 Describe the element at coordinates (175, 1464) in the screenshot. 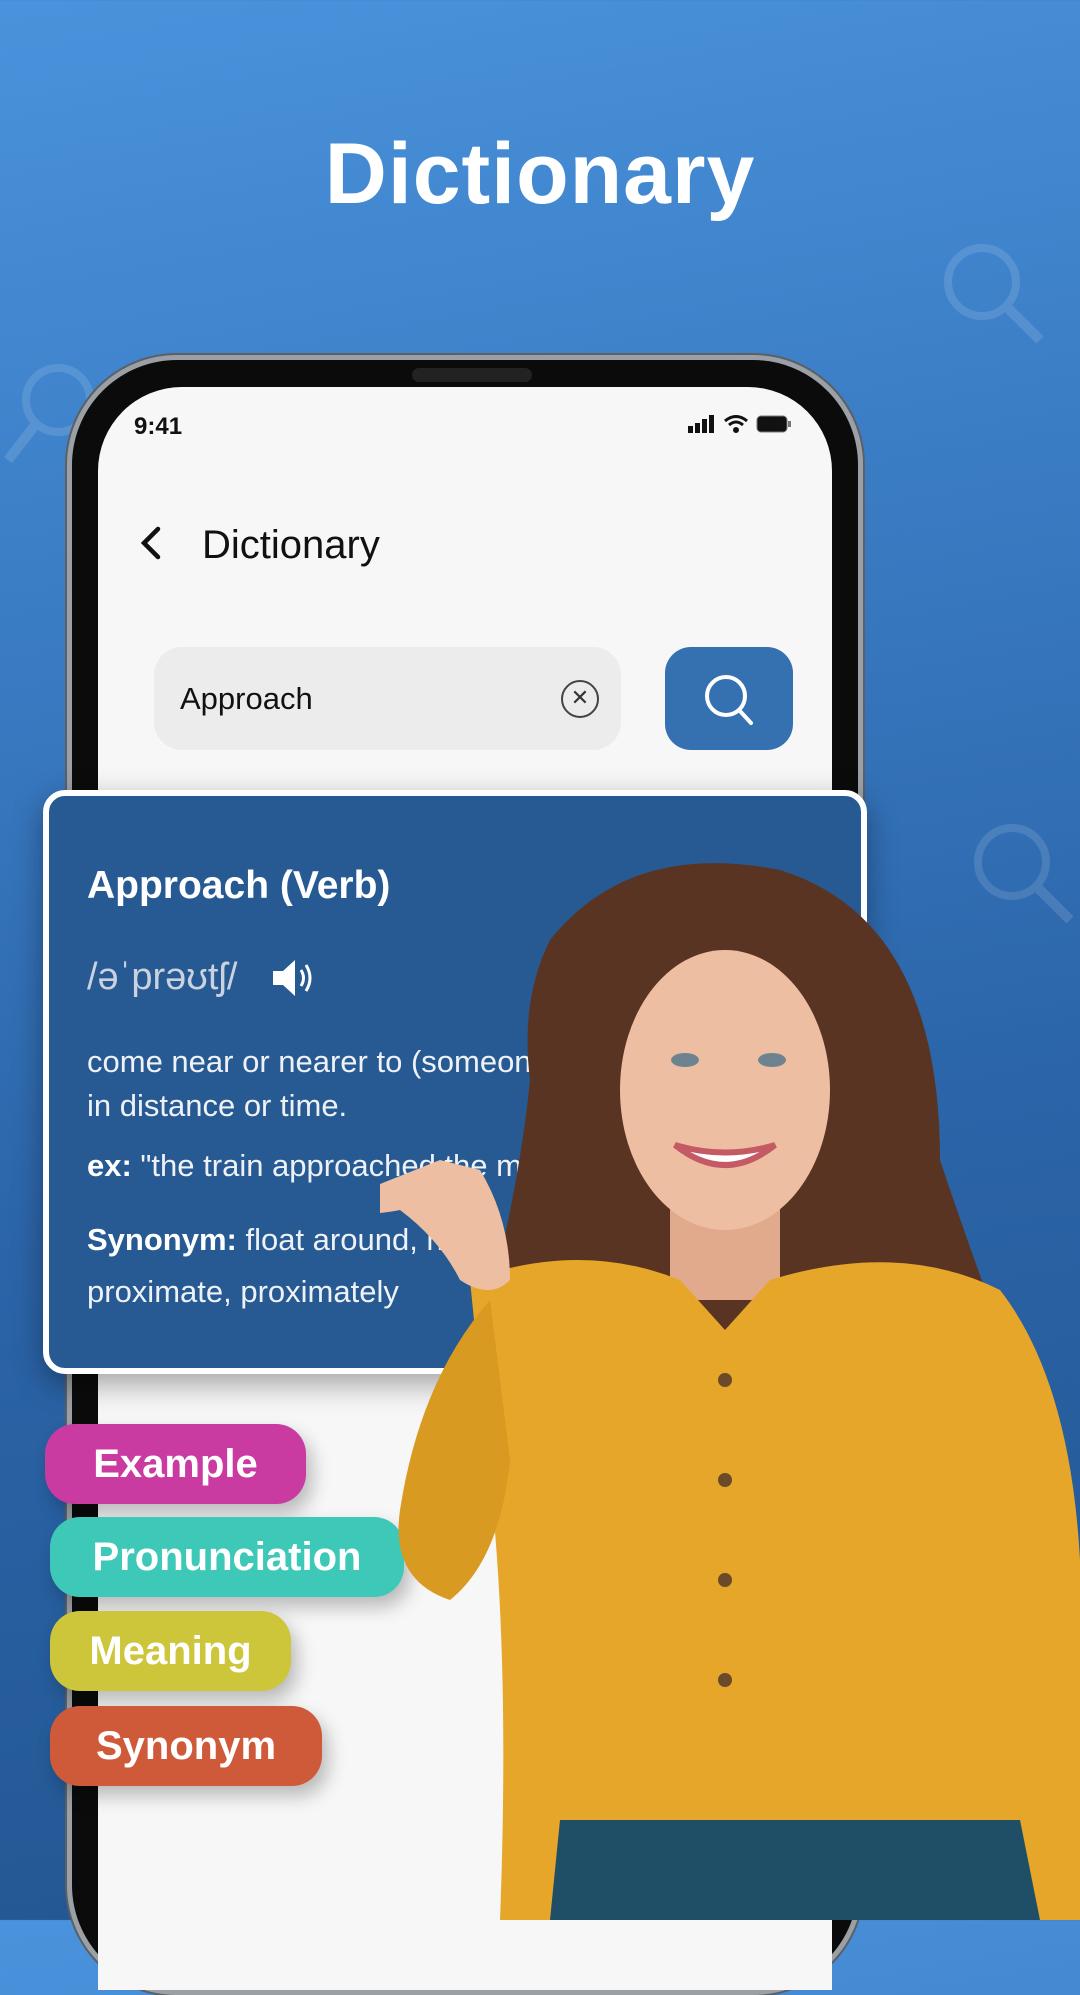

I see `feature-pill-example: Example` at that location.